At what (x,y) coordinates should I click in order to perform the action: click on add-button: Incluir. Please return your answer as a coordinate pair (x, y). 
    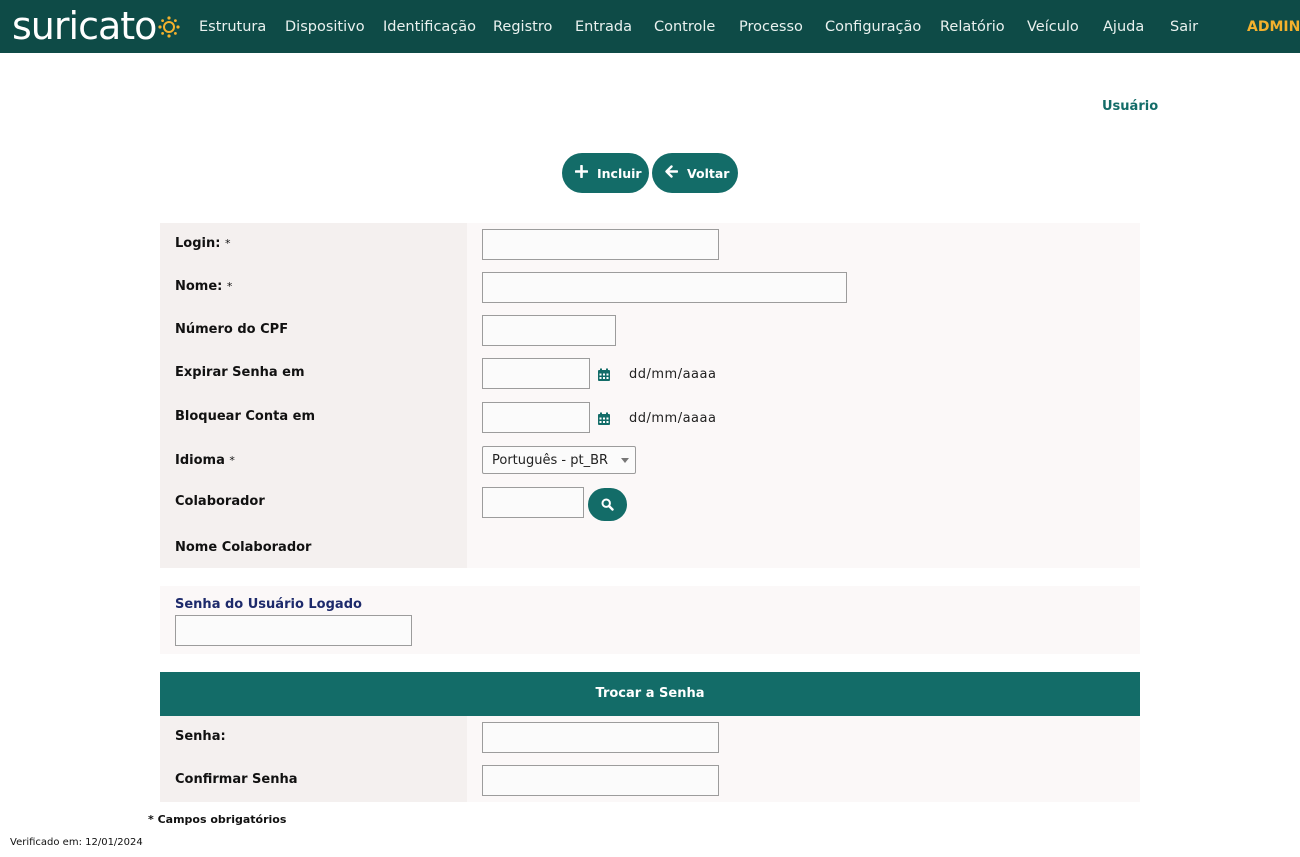
    Looking at the image, I should click on (605, 173).